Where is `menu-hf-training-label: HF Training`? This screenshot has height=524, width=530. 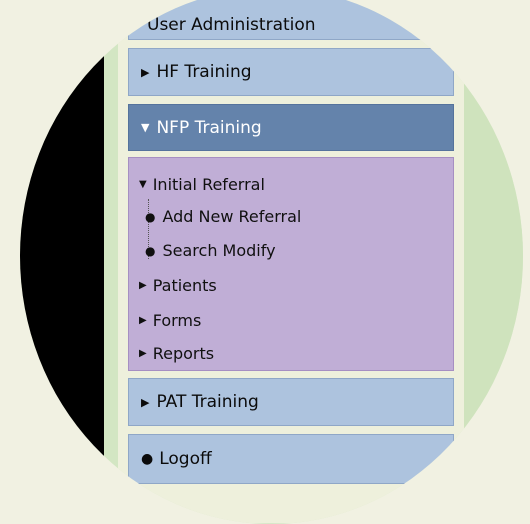 menu-hf-training-label: HF Training is located at coordinates (204, 72).